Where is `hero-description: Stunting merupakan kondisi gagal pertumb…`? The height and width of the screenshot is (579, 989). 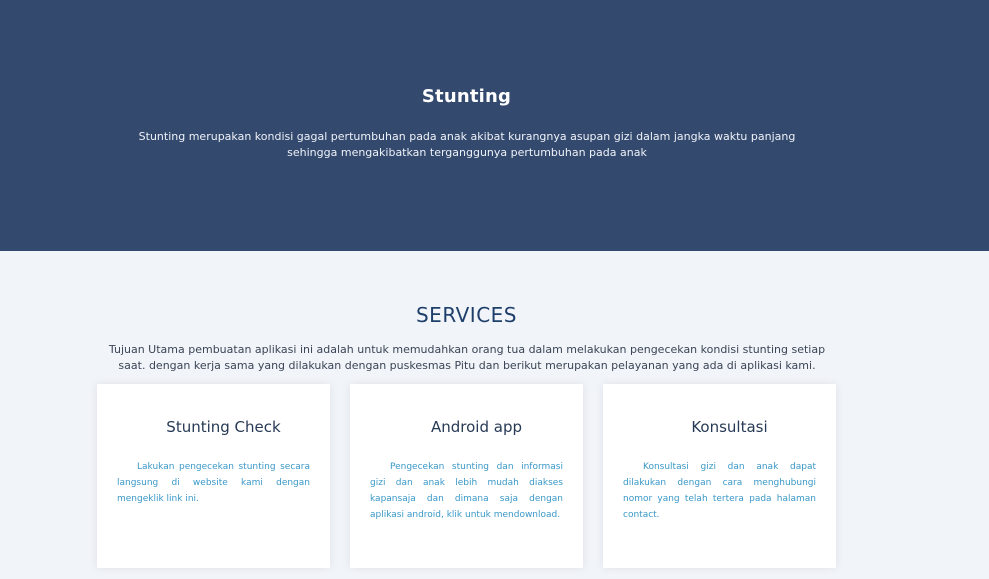 hero-description: Stunting merupakan kondisi gagal pertumb… is located at coordinates (467, 144).